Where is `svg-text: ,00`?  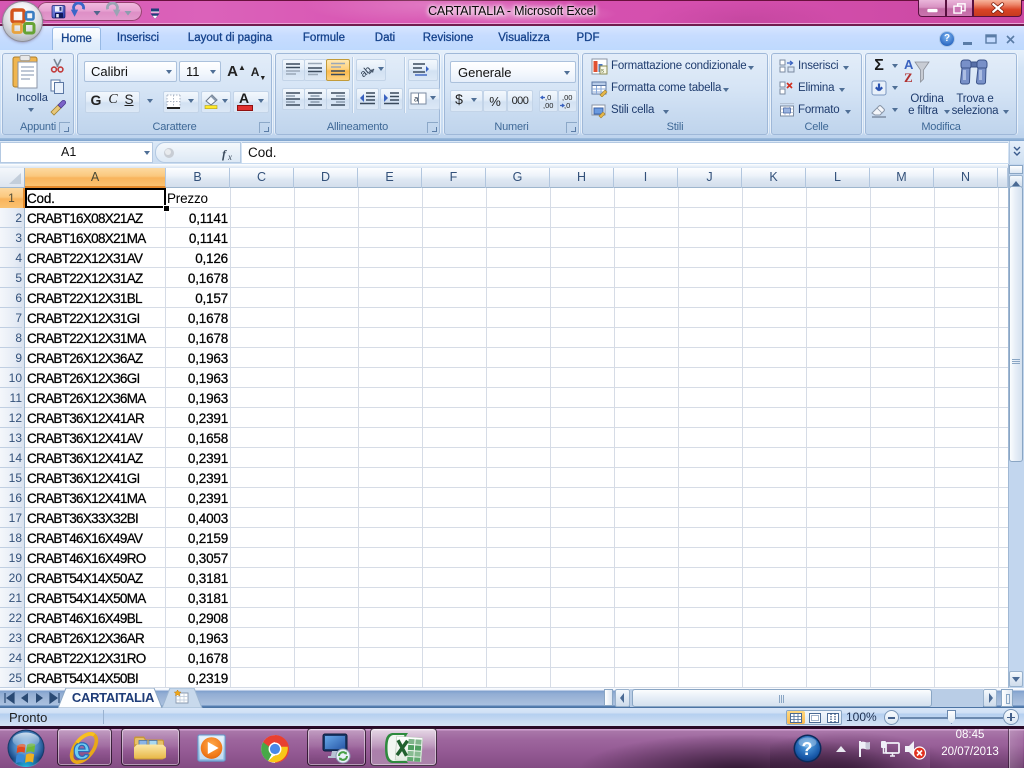 svg-text: ,00 is located at coordinates (548, 105).